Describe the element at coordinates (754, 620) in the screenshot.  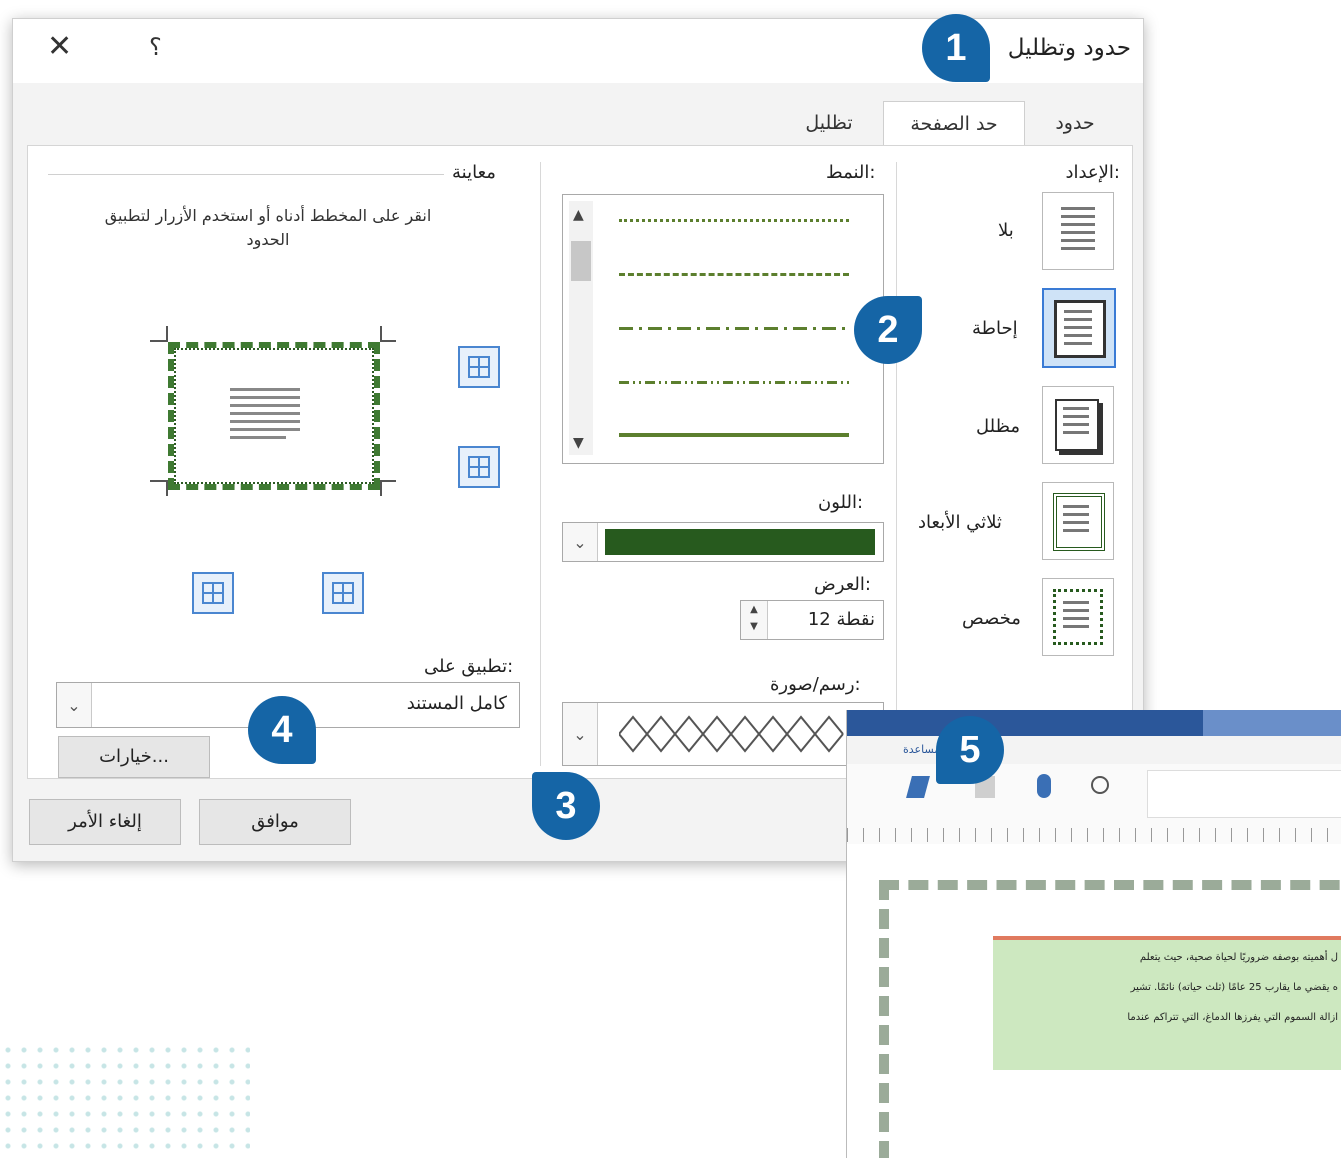
I see `spinner-arrows-icon: ▲ ▼` at that location.